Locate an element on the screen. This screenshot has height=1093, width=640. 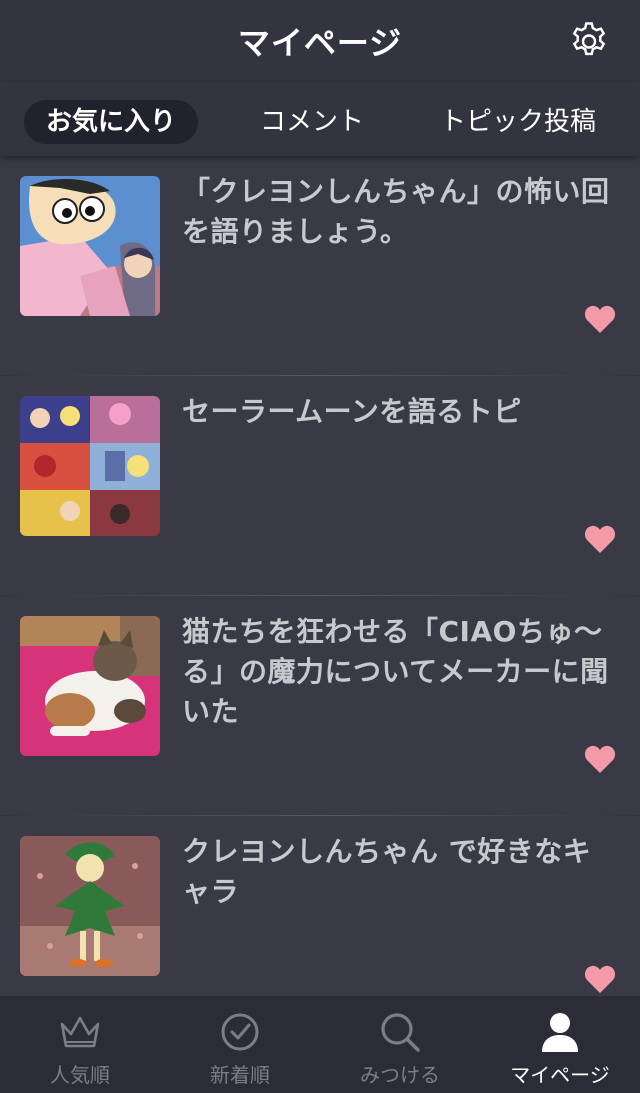
page-title: マイページ is located at coordinates (320, 43).